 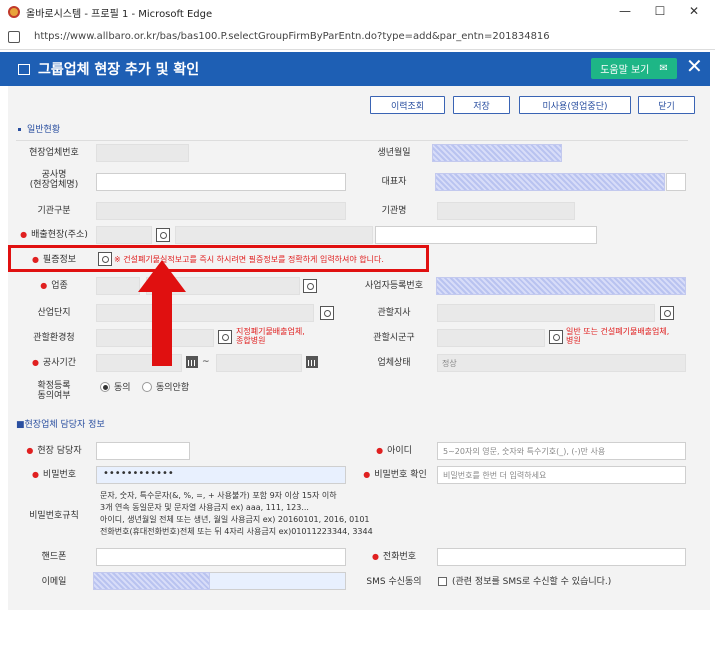 What do you see at coordinates (400, 475) in the screenshot?
I see `label-password-confirm-text: 비밀번호 확인` at bounding box center [400, 475].